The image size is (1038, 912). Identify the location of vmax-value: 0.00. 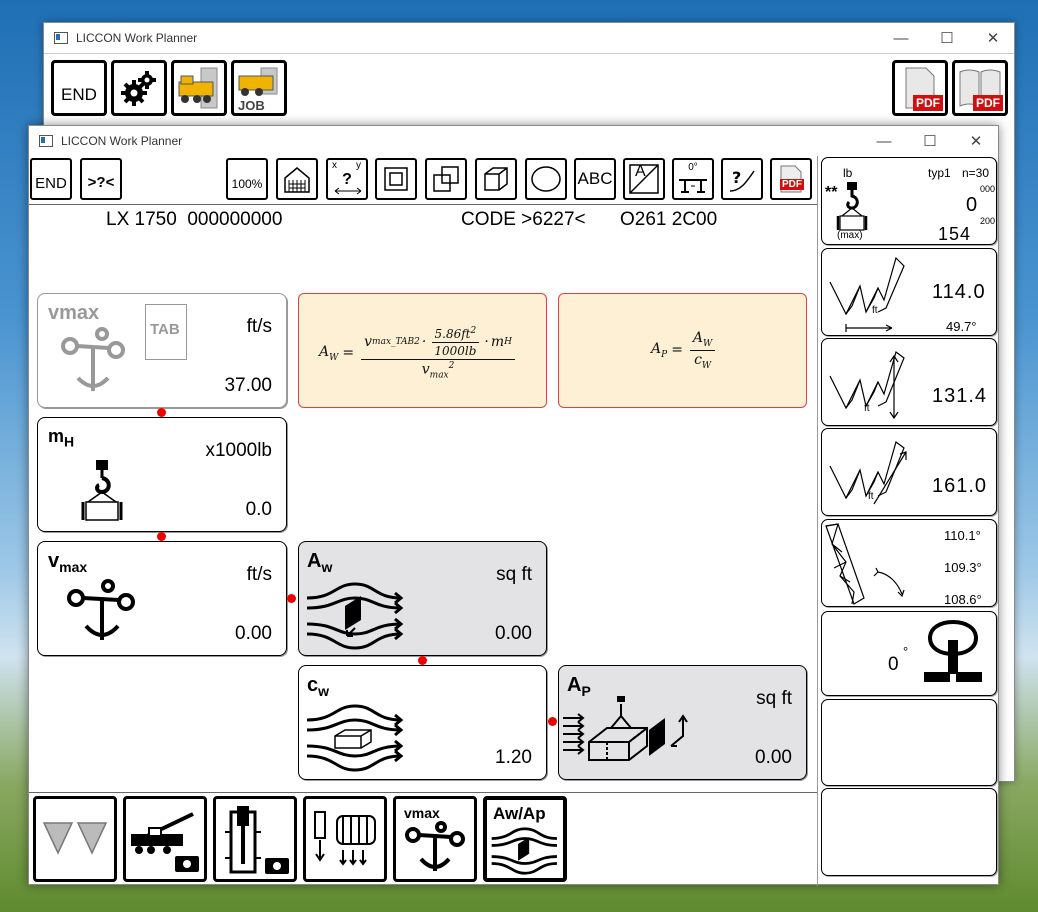
(253, 633).